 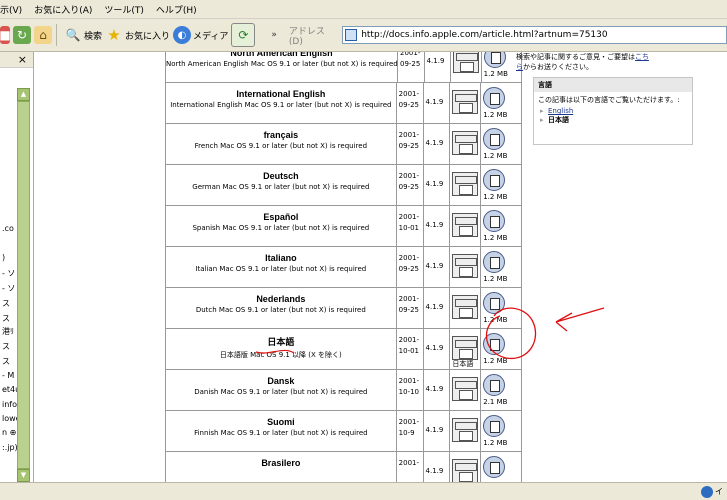 I want to click on language-cell: Brasilero, so click(x=281, y=467).